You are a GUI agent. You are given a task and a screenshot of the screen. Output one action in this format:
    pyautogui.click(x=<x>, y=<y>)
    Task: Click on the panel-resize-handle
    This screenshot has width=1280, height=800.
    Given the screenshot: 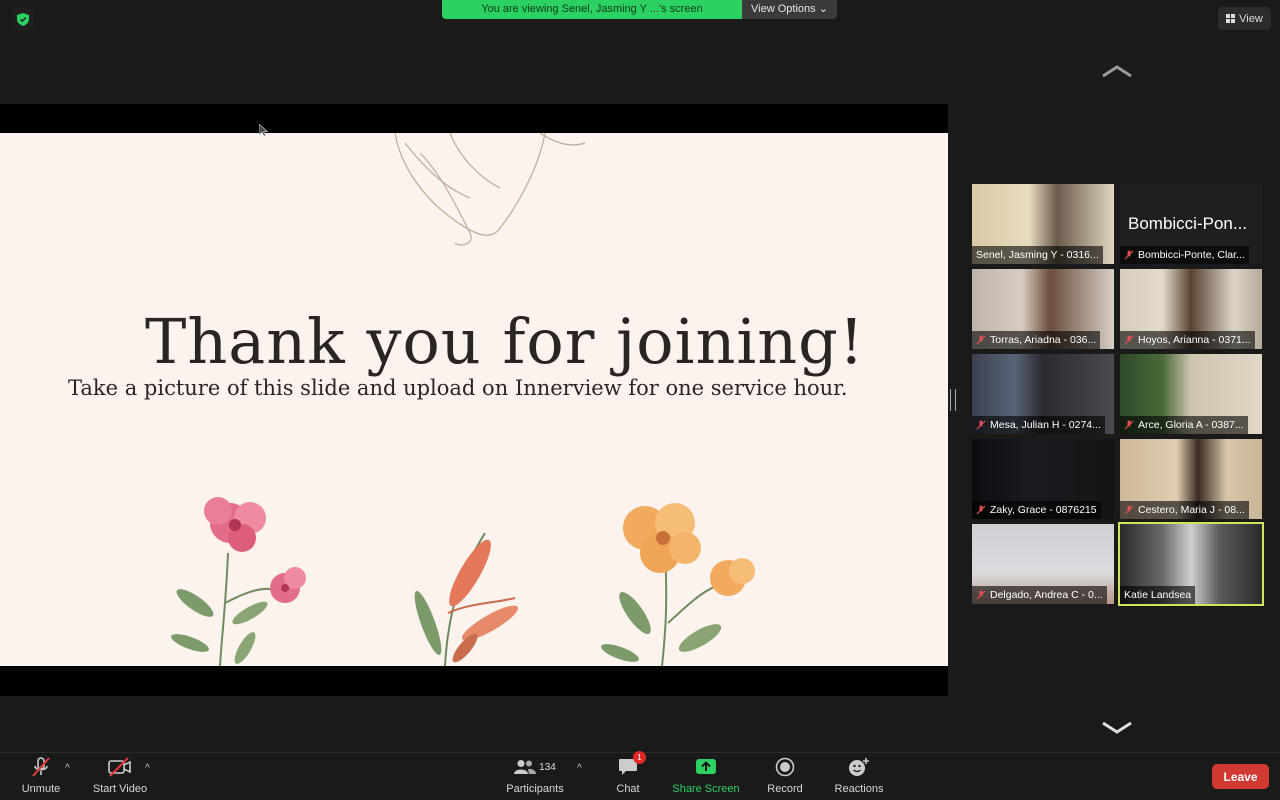 What is the action you would take?
    pyautogui.click(x=953, y=400)
    